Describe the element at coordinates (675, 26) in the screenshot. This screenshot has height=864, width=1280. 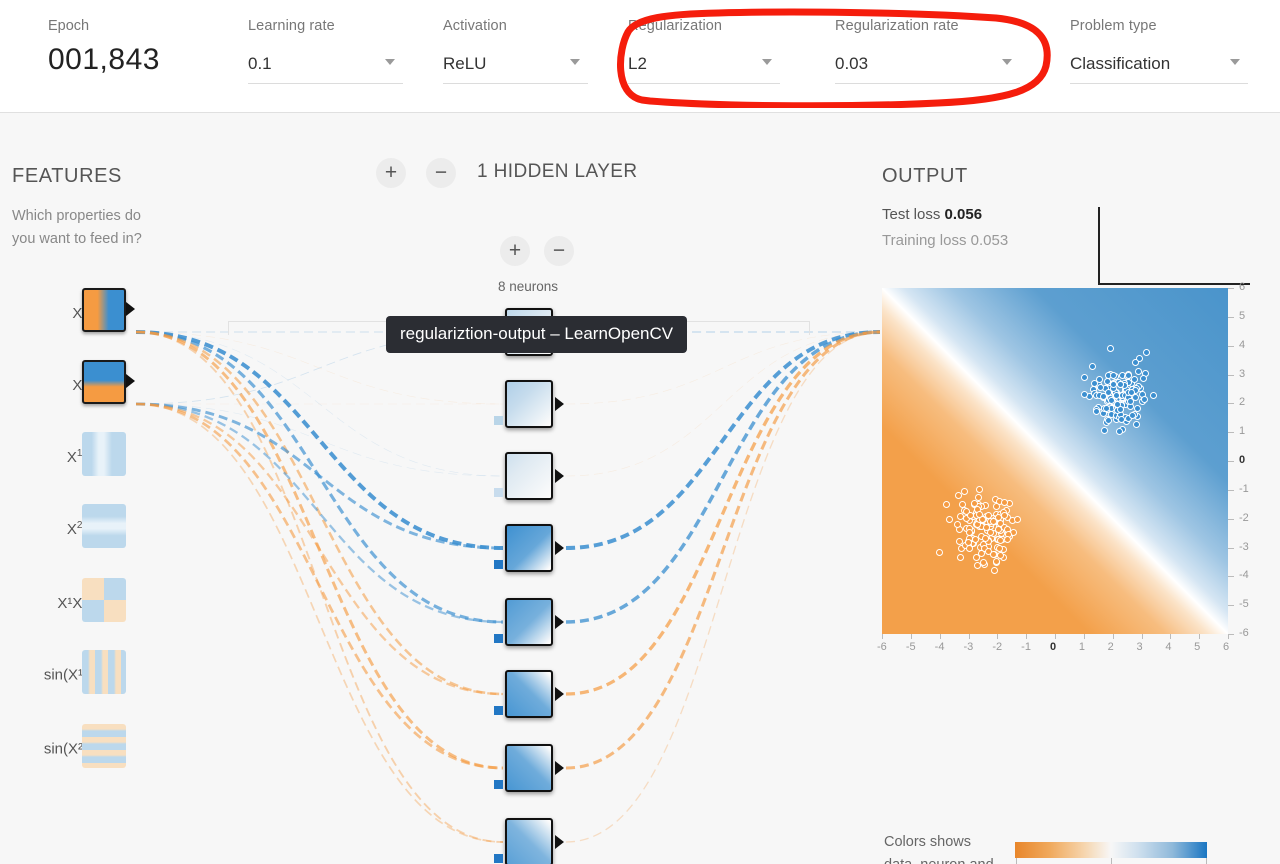
I see `regularization-label: Regularization` at that location.